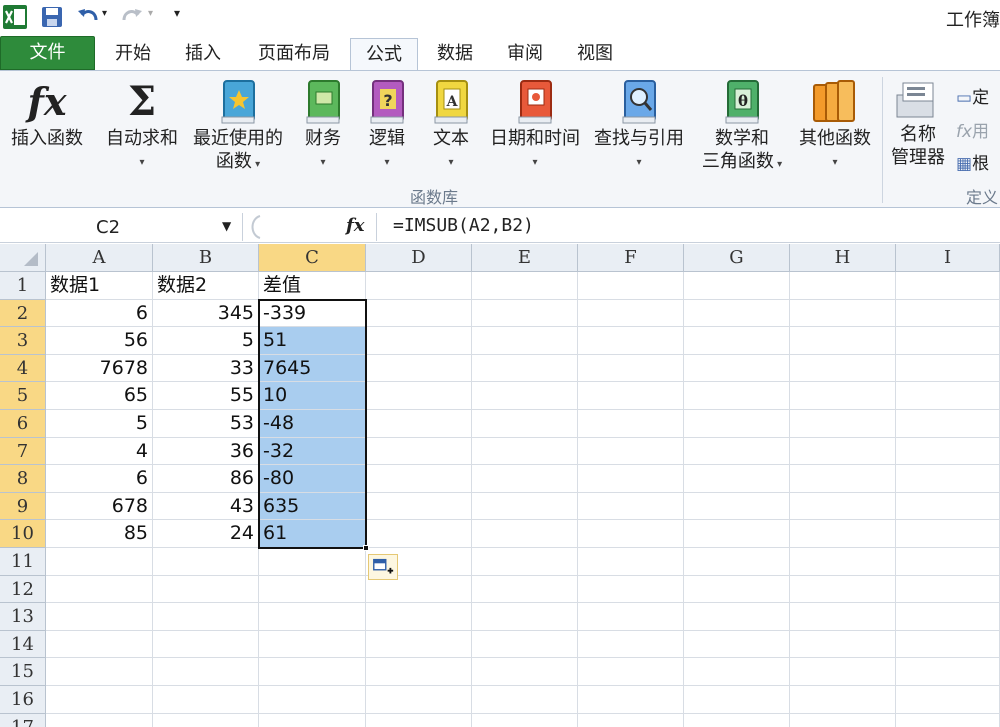  I want to click on cell-e6, so click(525, 424).